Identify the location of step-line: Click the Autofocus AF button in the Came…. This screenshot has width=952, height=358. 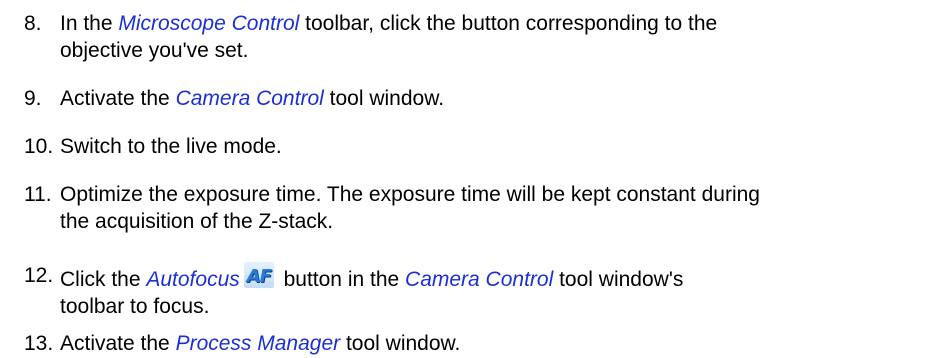
(371, 277).